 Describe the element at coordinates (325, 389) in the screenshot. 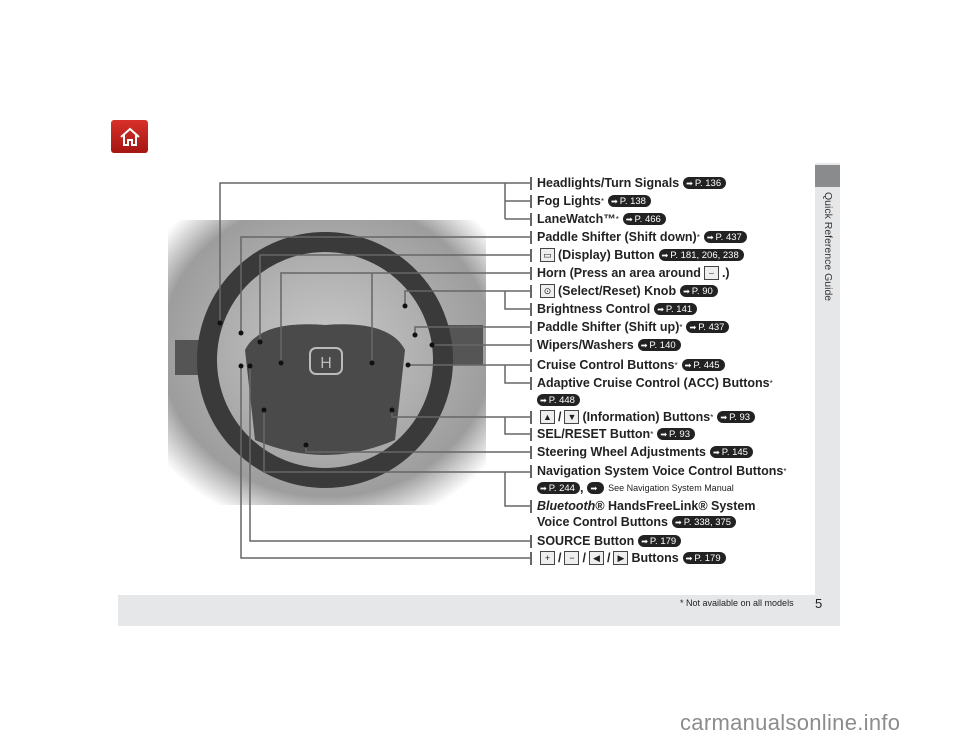

I see `wheel-hub` at that location.